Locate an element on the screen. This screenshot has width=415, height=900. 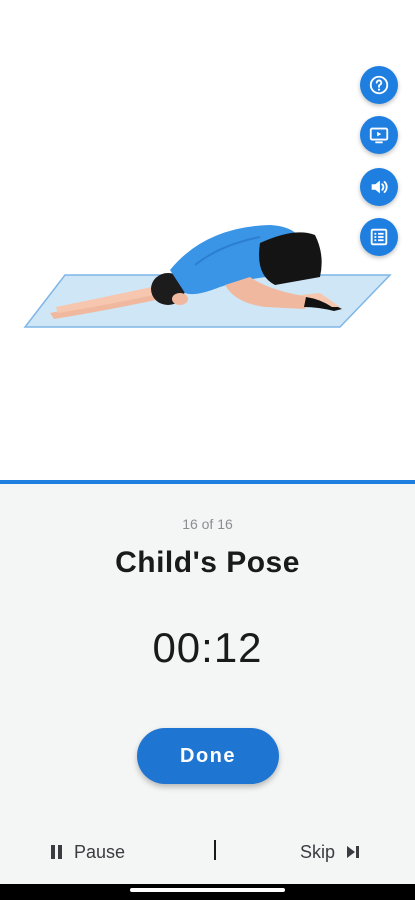
pause-button: Pause is located at coordinates (87, 852).